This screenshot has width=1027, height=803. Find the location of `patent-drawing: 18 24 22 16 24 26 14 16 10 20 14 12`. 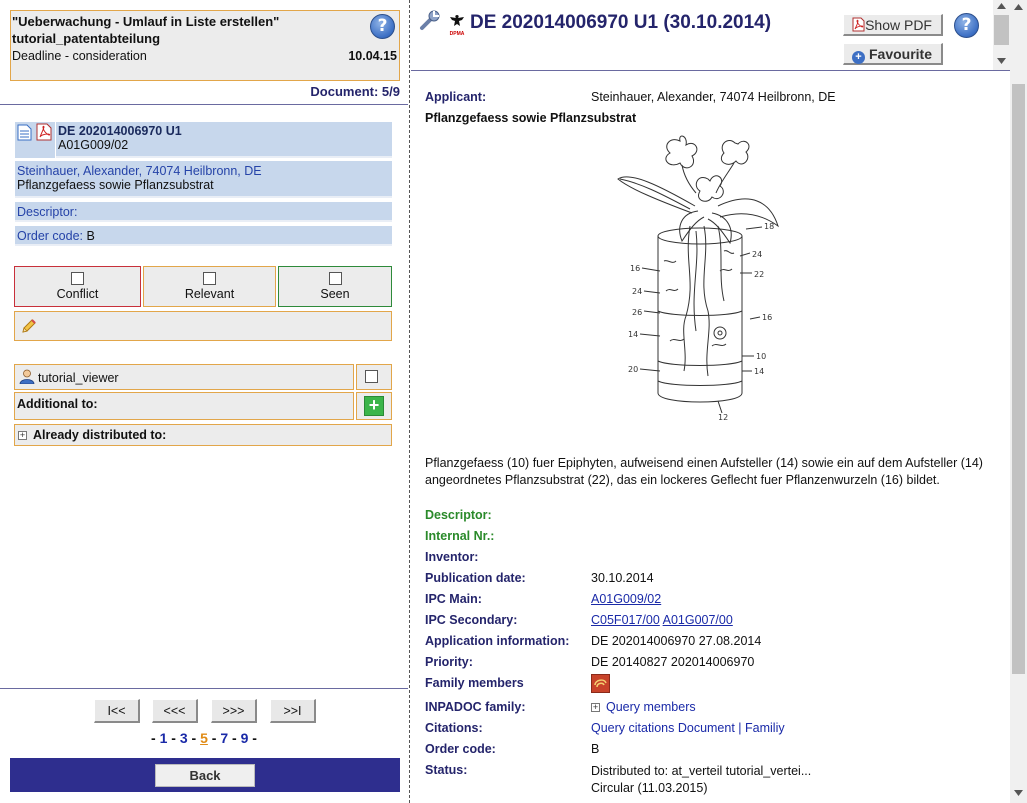

patent-drawing: 18 24 22 16 24 26 14 16 10 20 14 12 is located at coordinates (698, 278).